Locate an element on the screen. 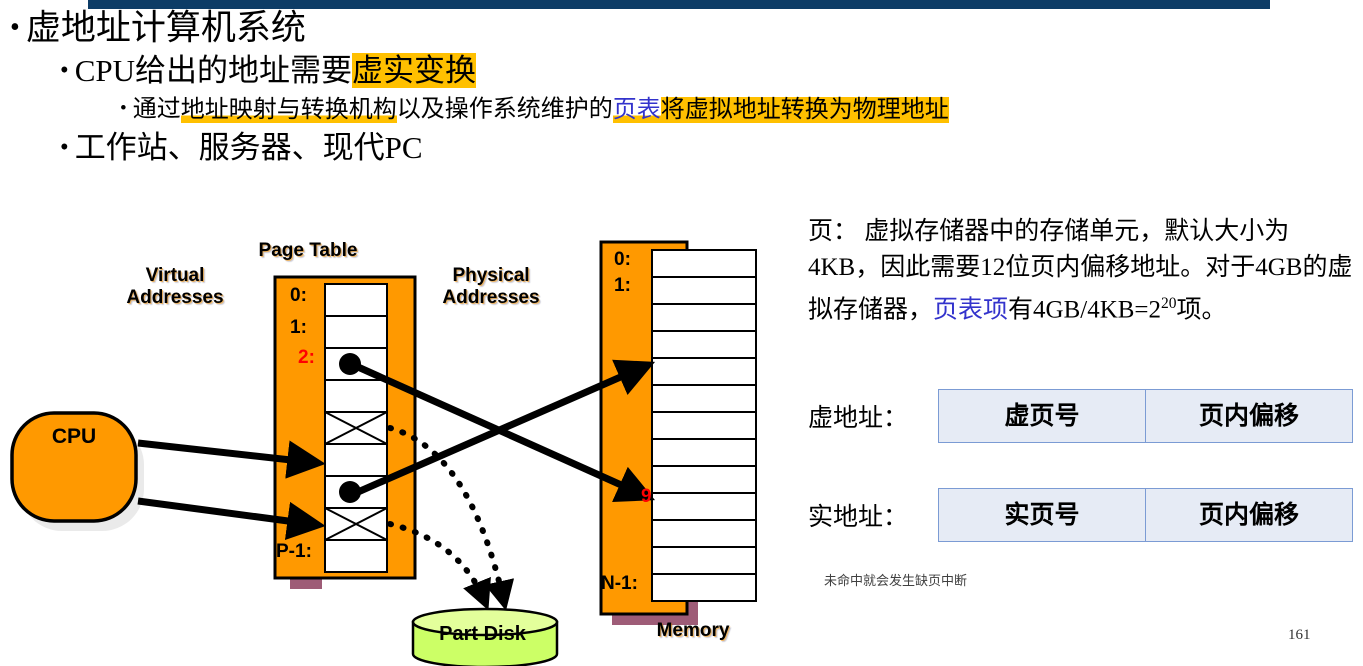  memory-title: Memory is located at coordinates (693, 630).